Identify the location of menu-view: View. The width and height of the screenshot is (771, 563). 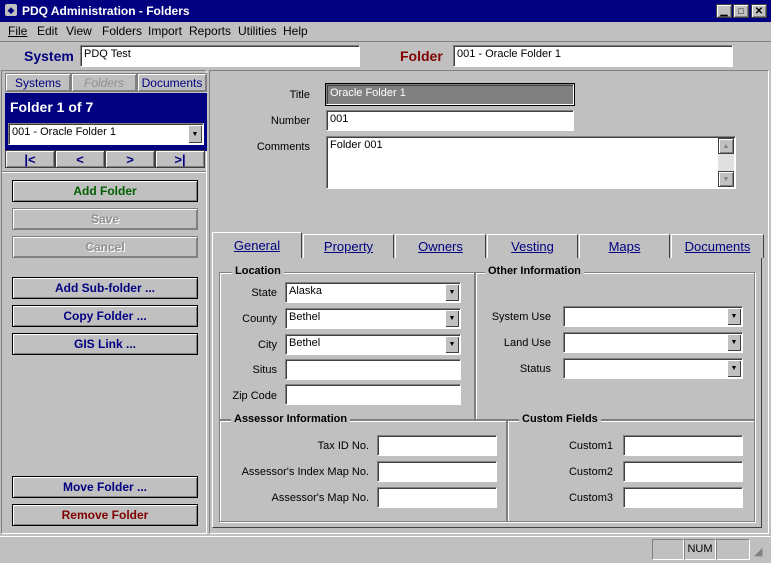
(79, 31).